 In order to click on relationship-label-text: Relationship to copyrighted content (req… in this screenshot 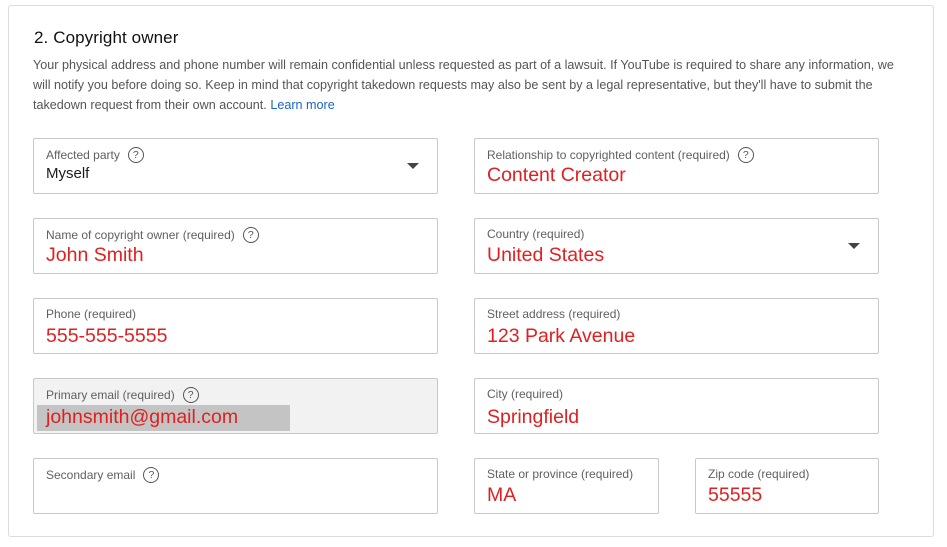, I will do `click(608, 155)`.